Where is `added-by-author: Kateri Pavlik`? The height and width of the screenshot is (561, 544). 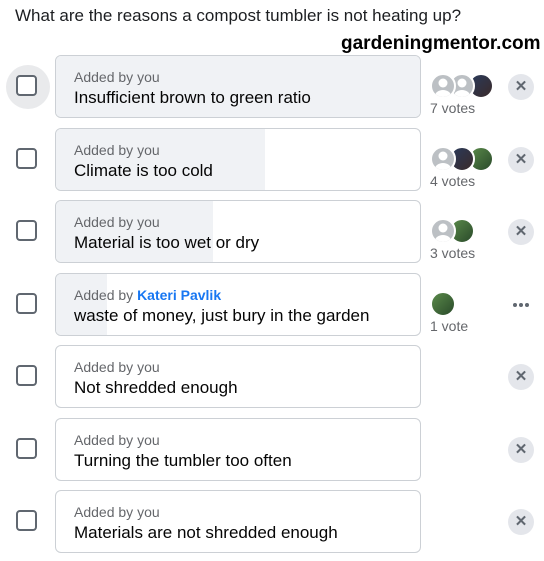
added-by-author: Kateri Pavlik is located at coordinates (179, 295).